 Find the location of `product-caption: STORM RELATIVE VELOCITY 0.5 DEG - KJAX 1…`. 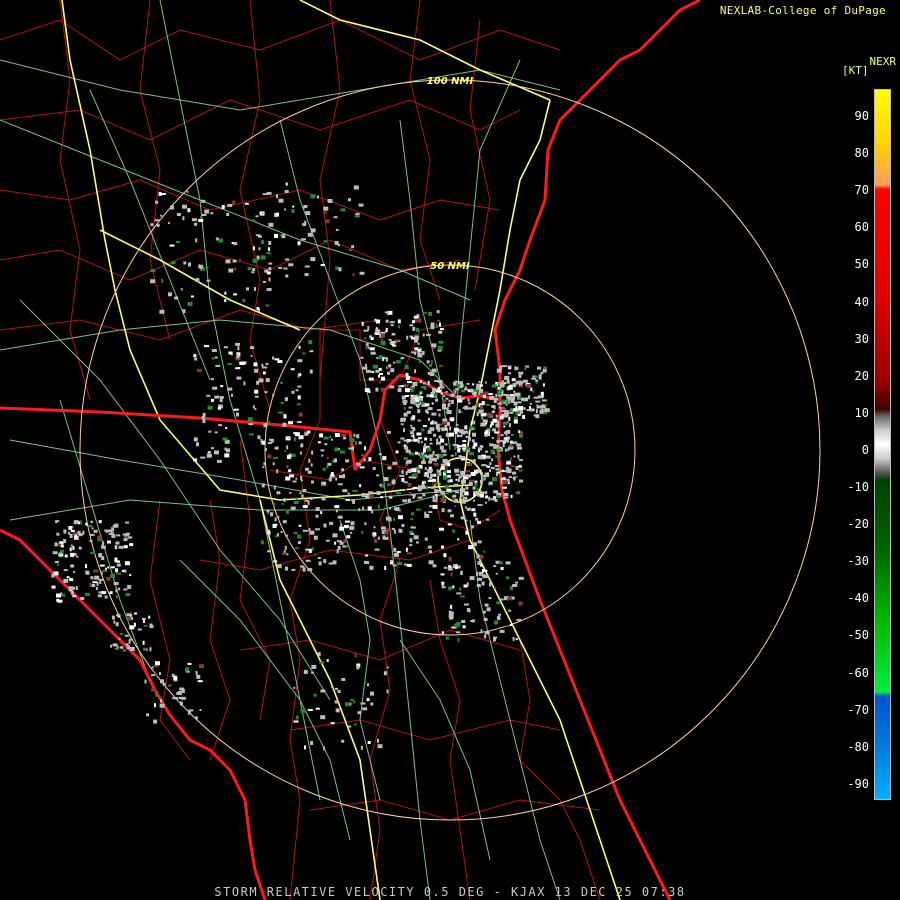

product-caption: STORM RELATIVE VELOCITY 0.5 DEG - KJAX 1… is located at coordinates (450, 892).